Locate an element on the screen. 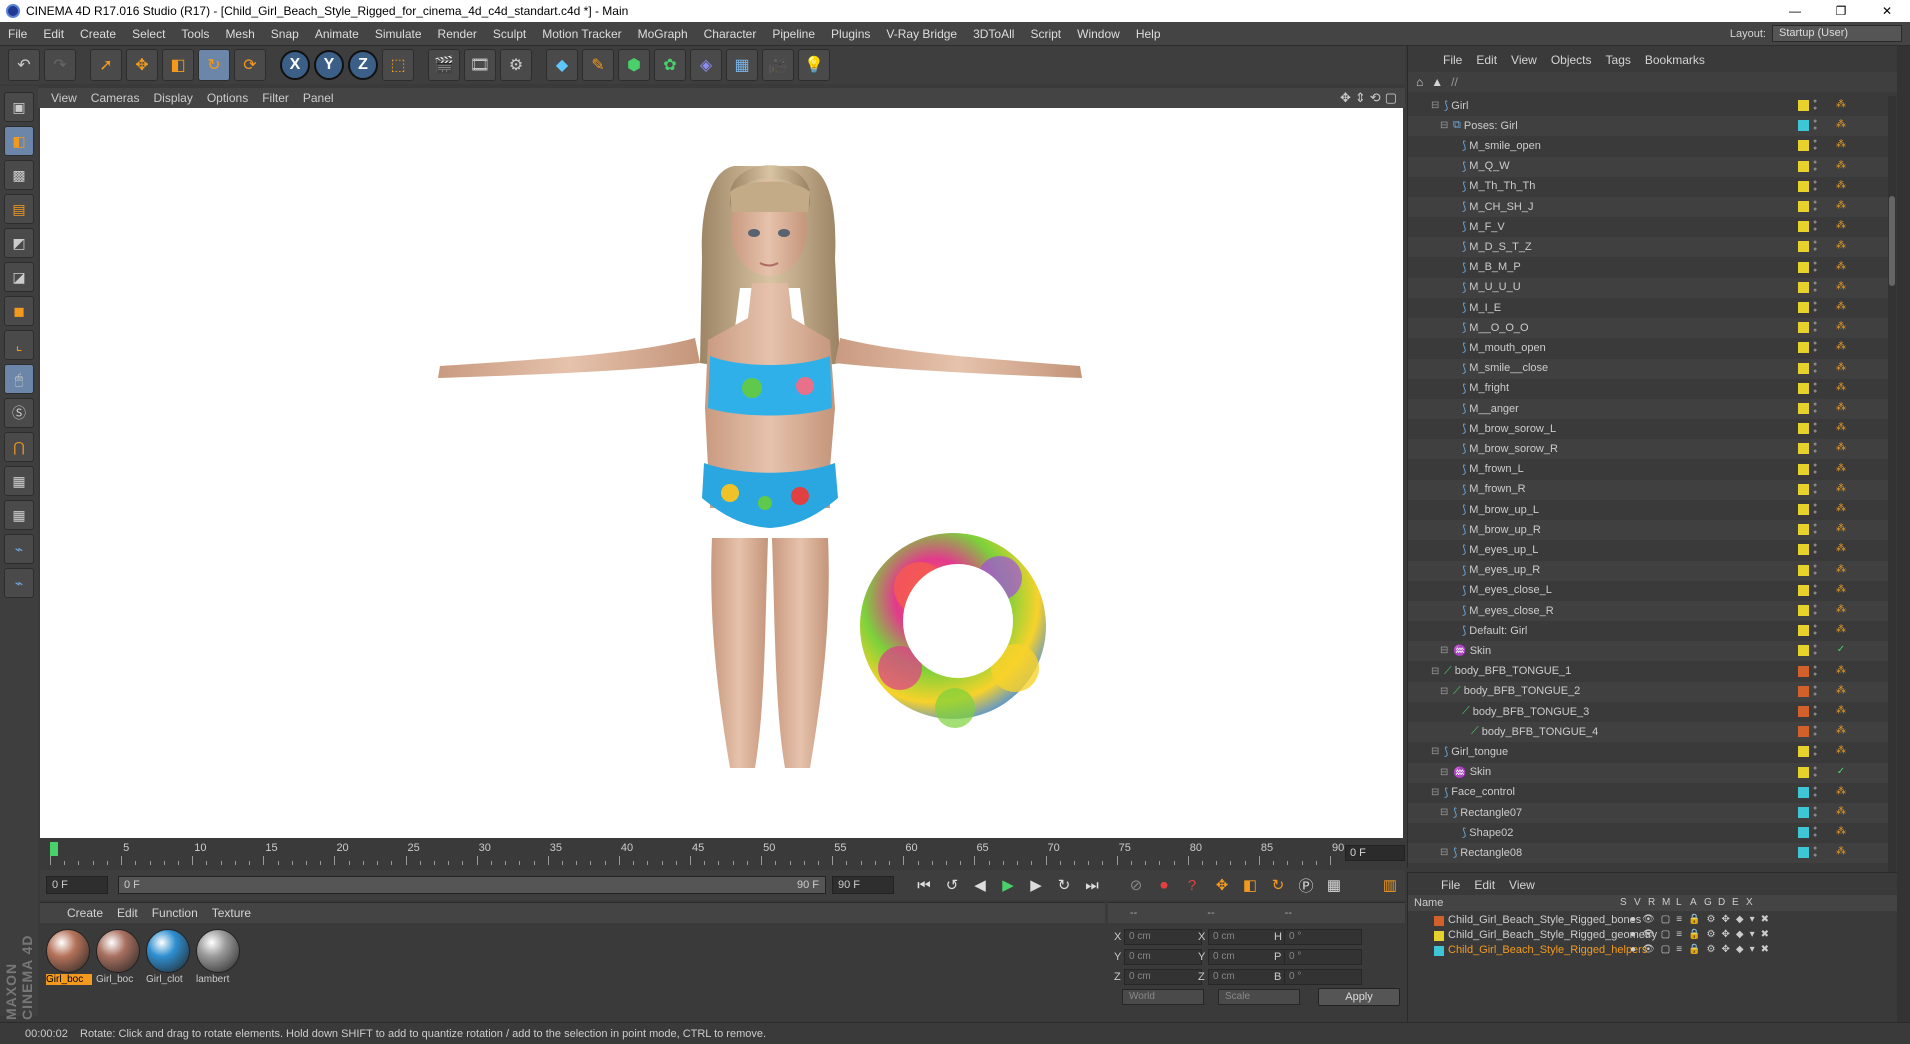 This screenshot has width=1910, height=1044. menu-pipeline: Pipeline is located at coordinates (793, 34).